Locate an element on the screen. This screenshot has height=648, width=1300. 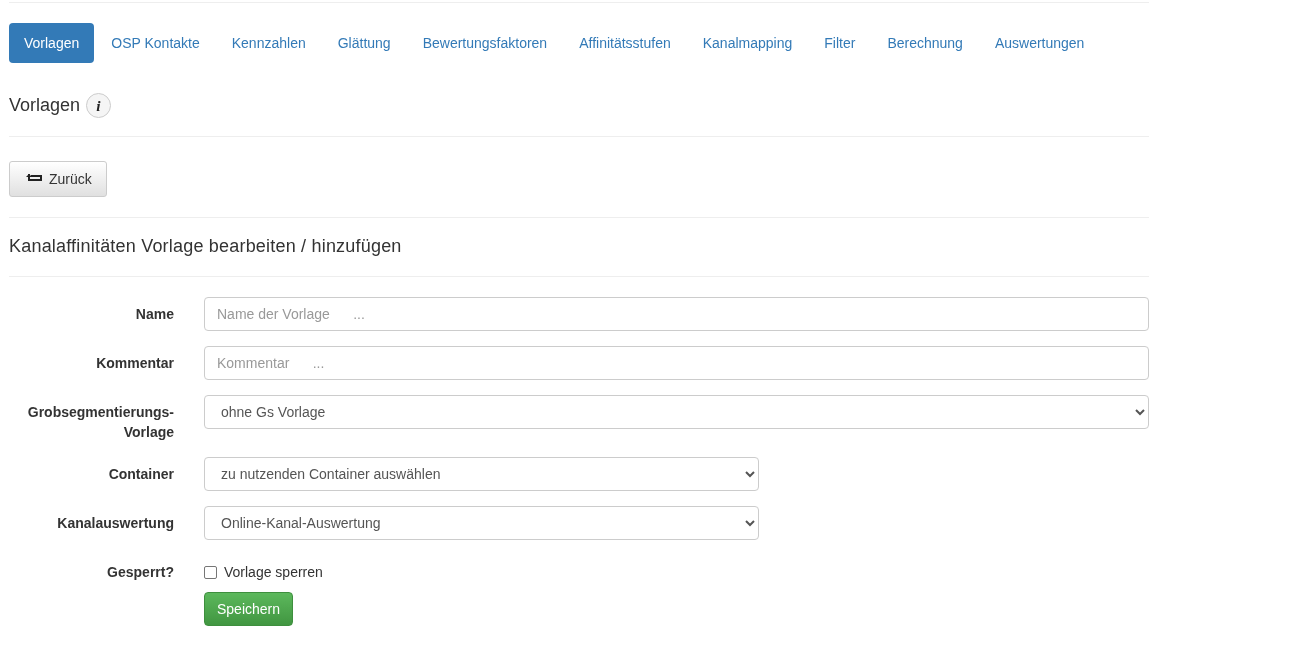
field-label: Name is located at coordinates (154, 314).